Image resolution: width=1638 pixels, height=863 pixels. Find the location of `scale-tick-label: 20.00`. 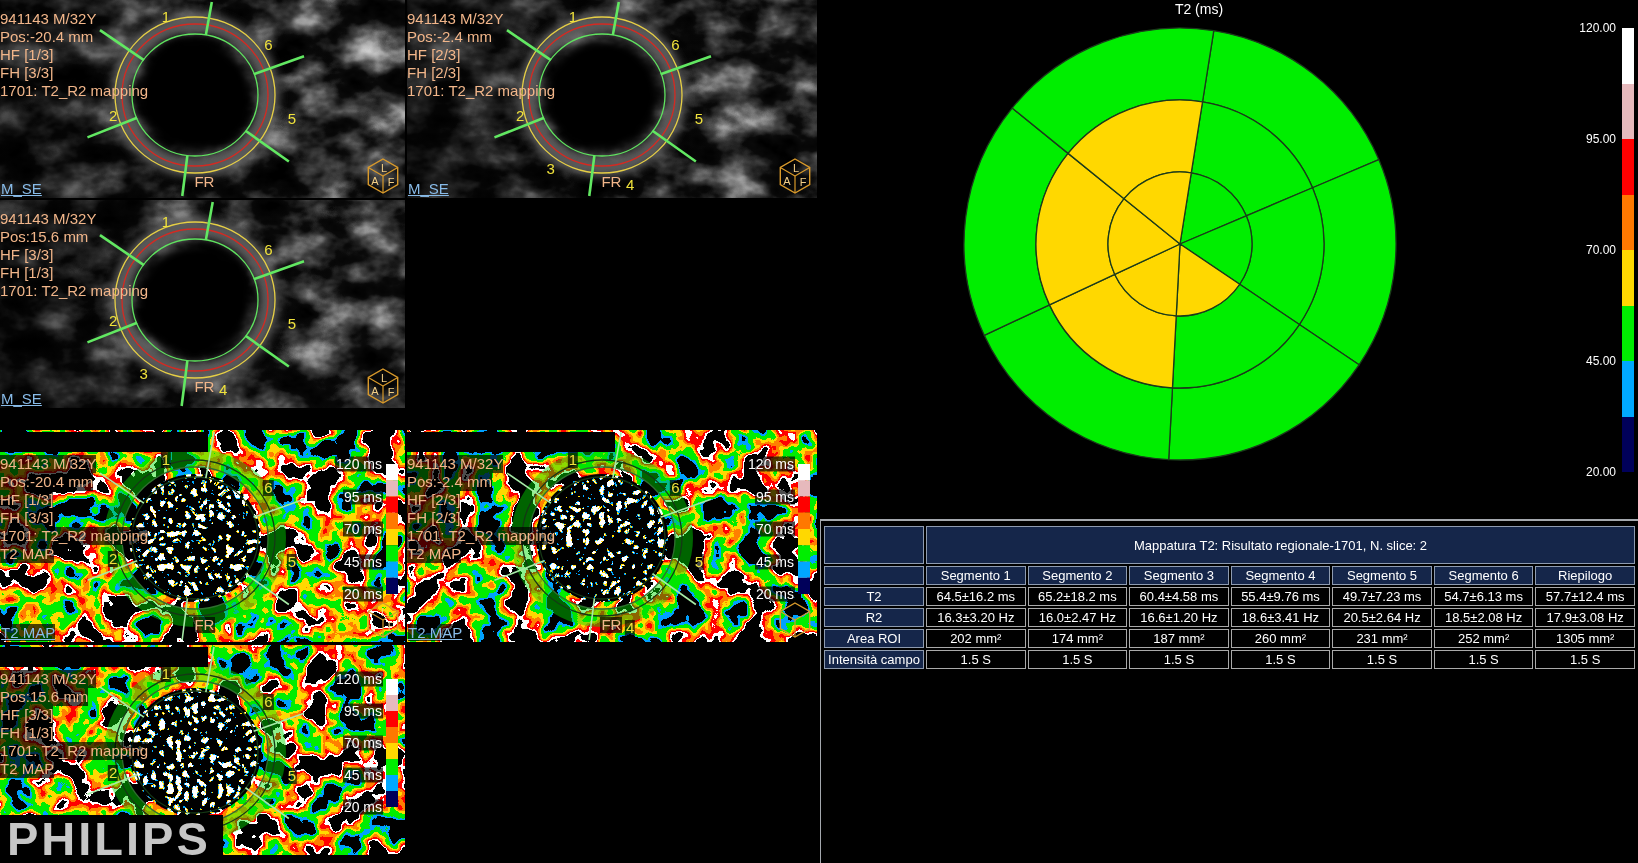

scale-tick-label: 20.00 is located at coordinates (1600, 472).